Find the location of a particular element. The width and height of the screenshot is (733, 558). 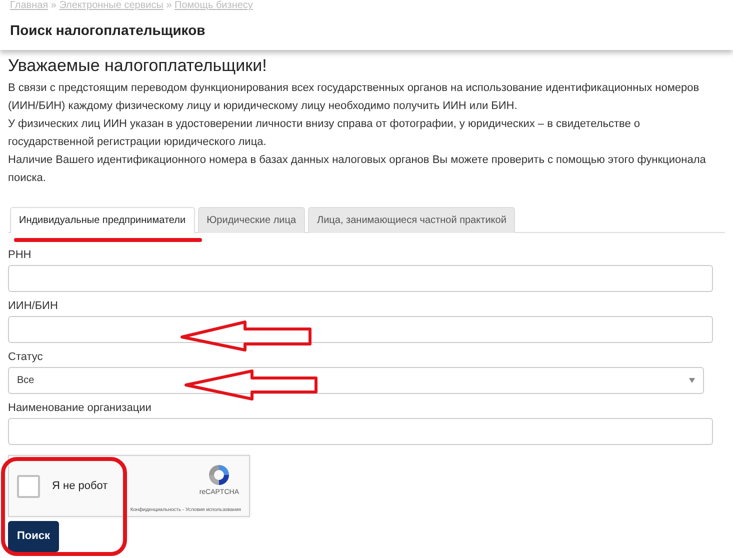

field-label: ИИН/БИН is located at coordinates (33, 307).